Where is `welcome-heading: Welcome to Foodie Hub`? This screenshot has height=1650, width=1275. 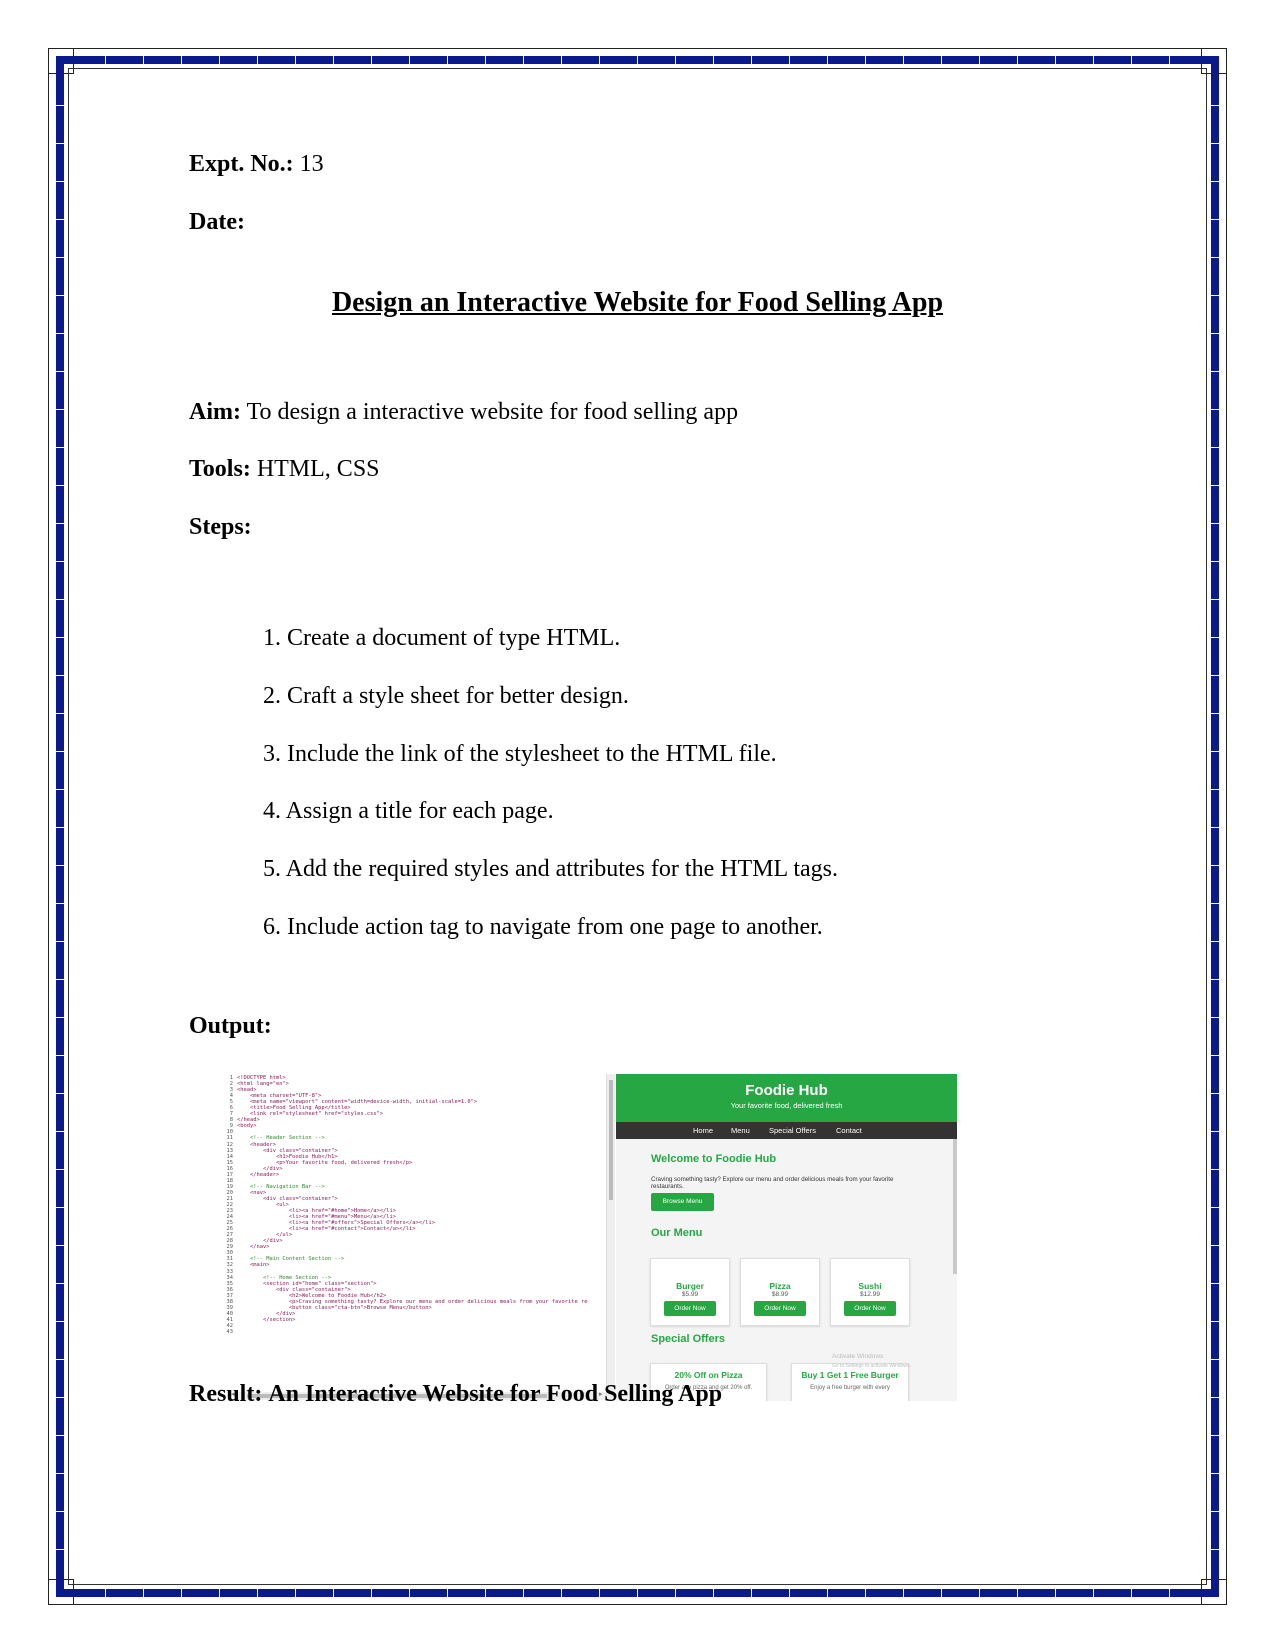 welcome-heading: Welcome to Foodie Hub is located at coordinates (714, 1159).